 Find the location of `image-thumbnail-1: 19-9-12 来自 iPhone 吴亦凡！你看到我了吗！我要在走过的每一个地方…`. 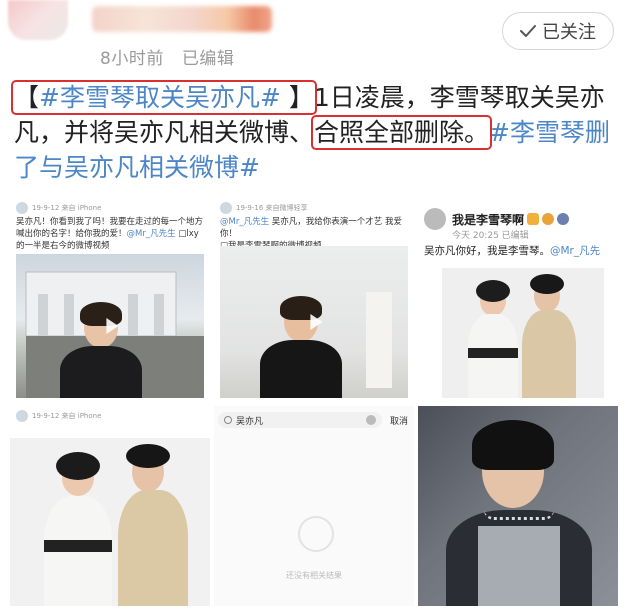

image-thumbnail-1: 19-9-12 来自 iPhone 吴亦凡！你看到我了吗！我要在走过的每一个地方… is located at coordinates (110, 298).